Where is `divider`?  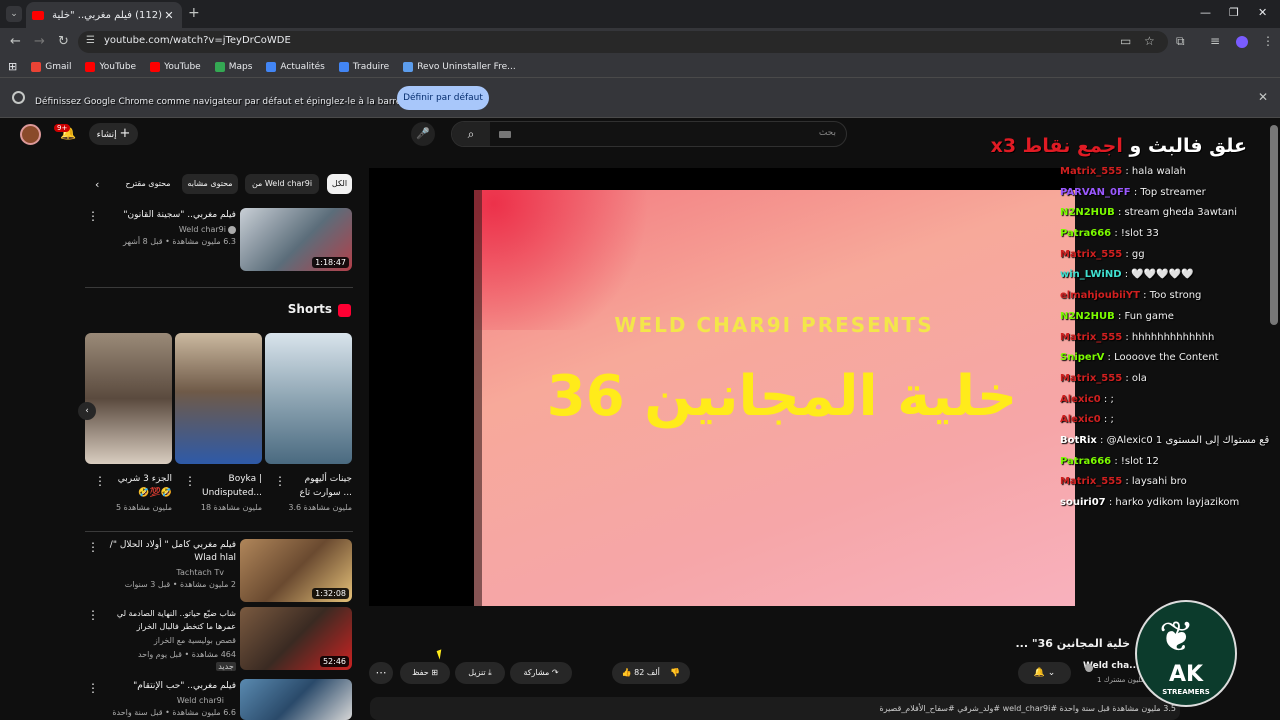
divider is located at coordinates (219, 531).